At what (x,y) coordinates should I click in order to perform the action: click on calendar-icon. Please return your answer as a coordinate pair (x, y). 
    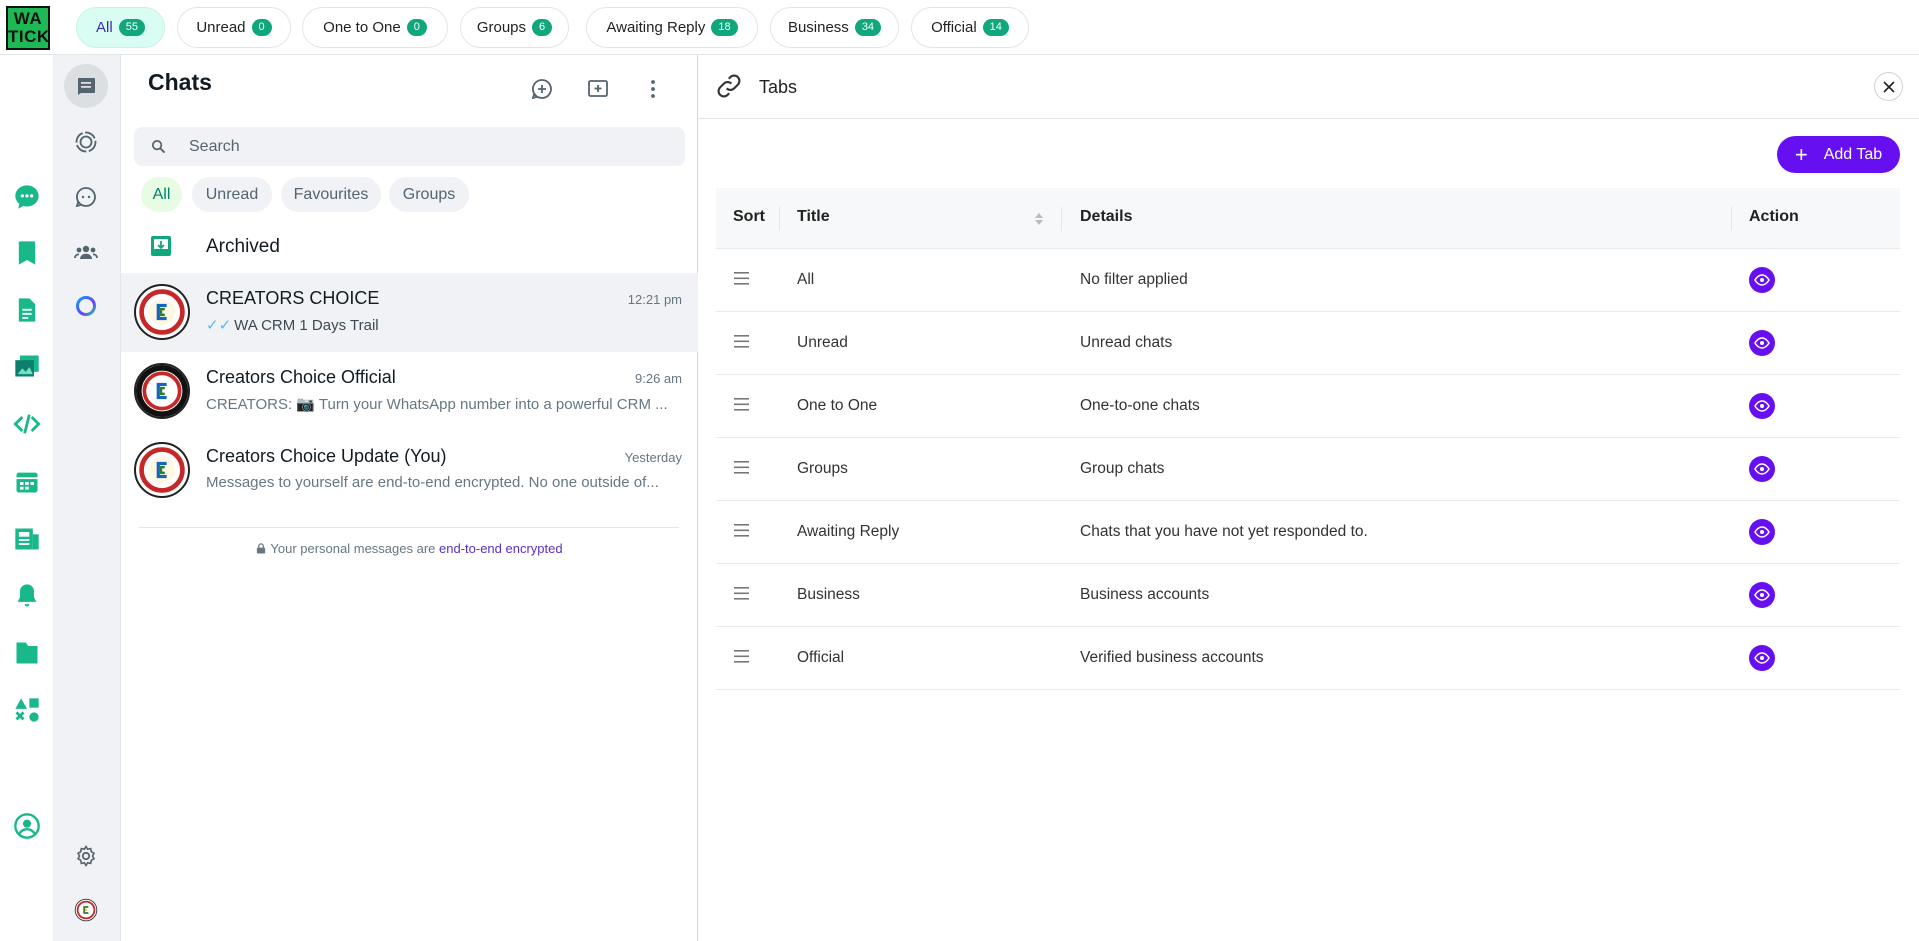
    Looking at the image, I should click on (27, 482).